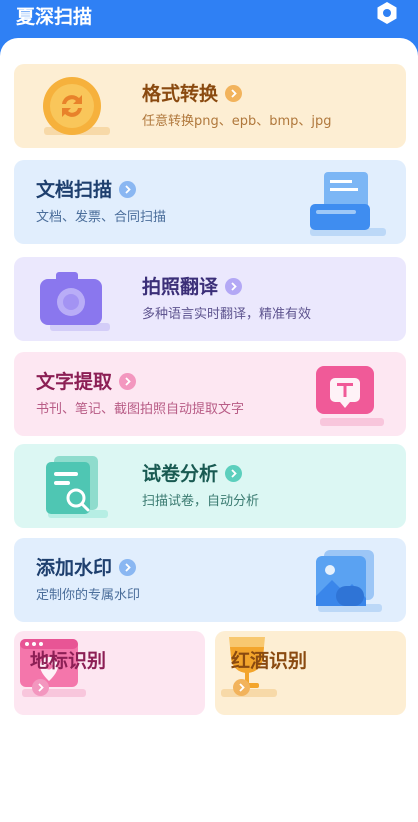 The height and width of the screenshot is (822, 418). I want to click on document-scanner-icon, so click(348, 204).